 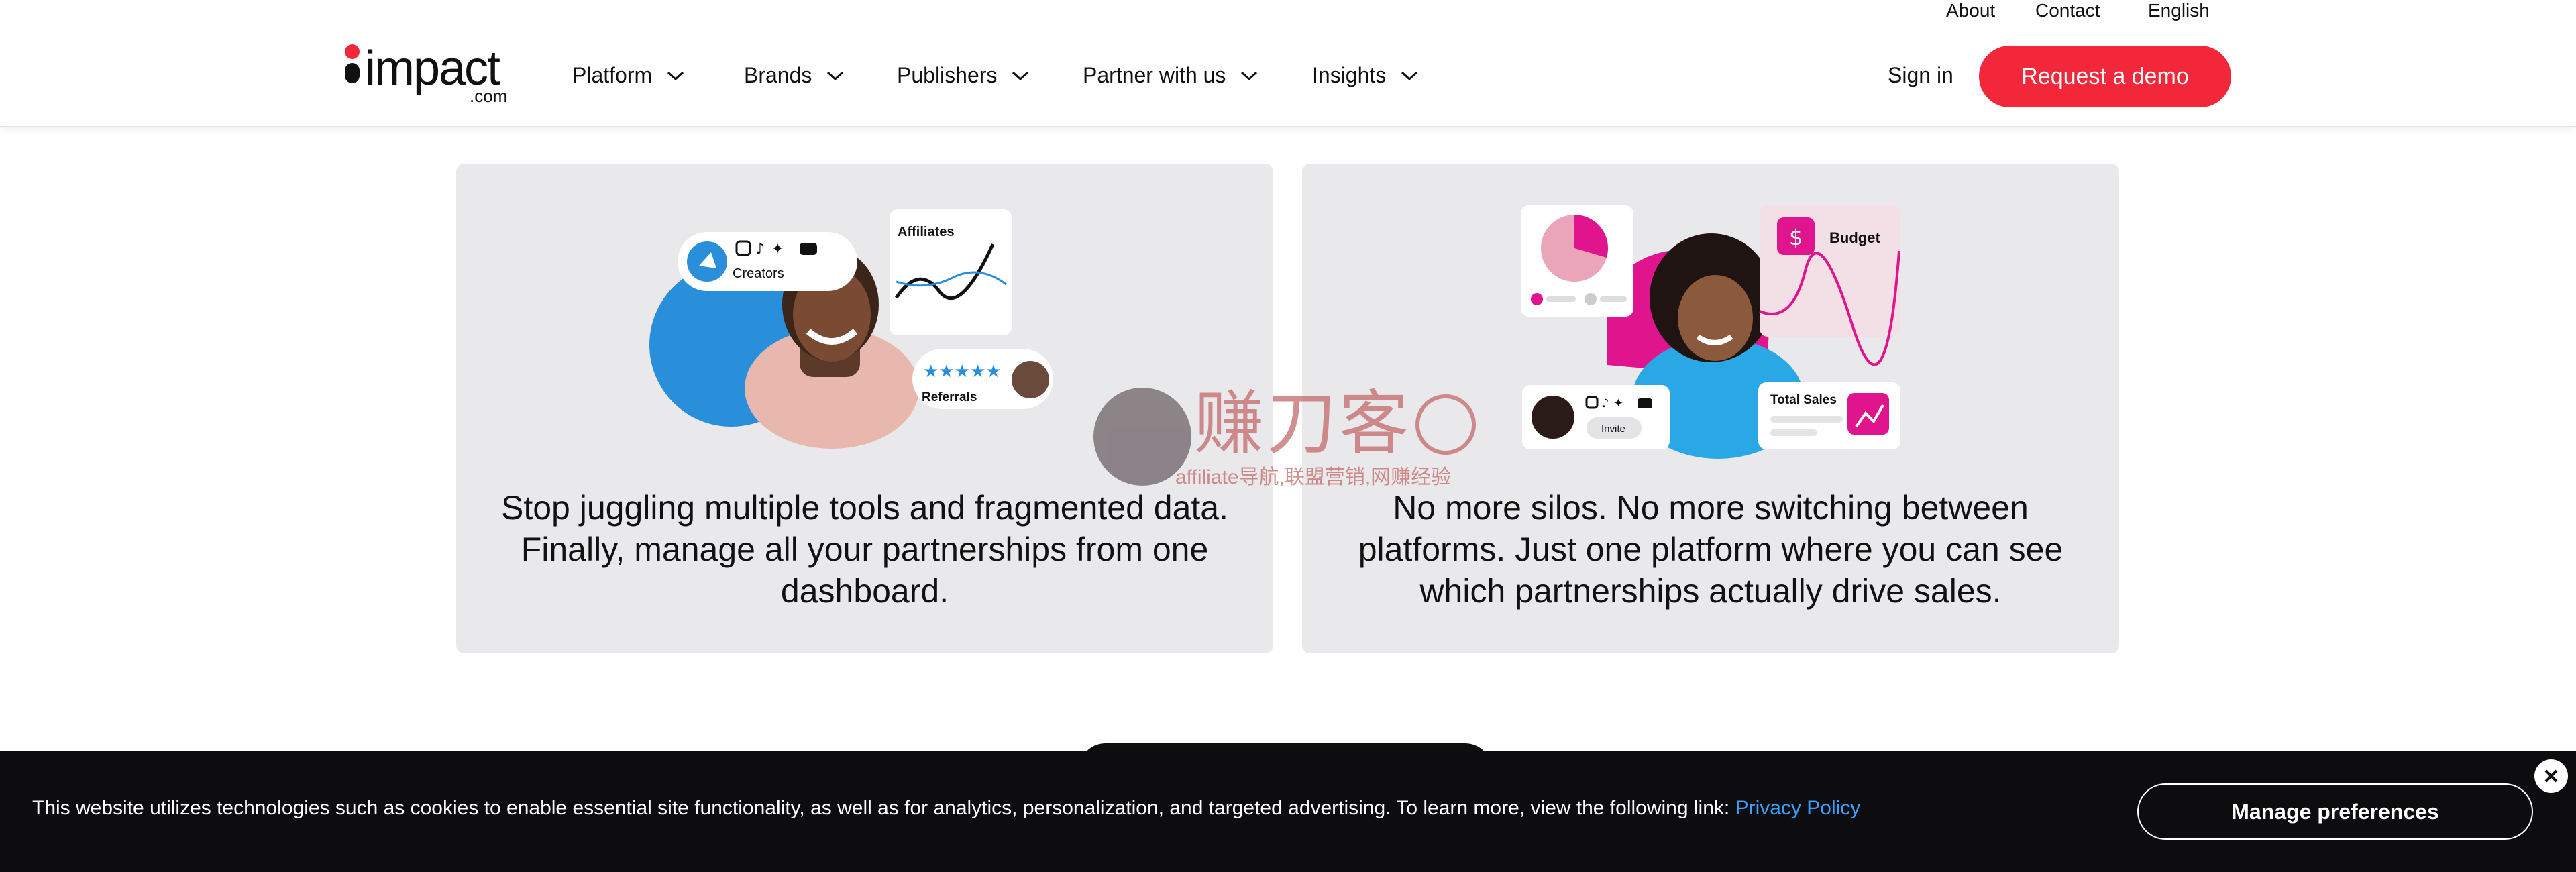 What do you see at coordinates (2105, 77) in the screenshot?
I see `request-demo-button: Request a demo` at bounding box center [2105, 77].